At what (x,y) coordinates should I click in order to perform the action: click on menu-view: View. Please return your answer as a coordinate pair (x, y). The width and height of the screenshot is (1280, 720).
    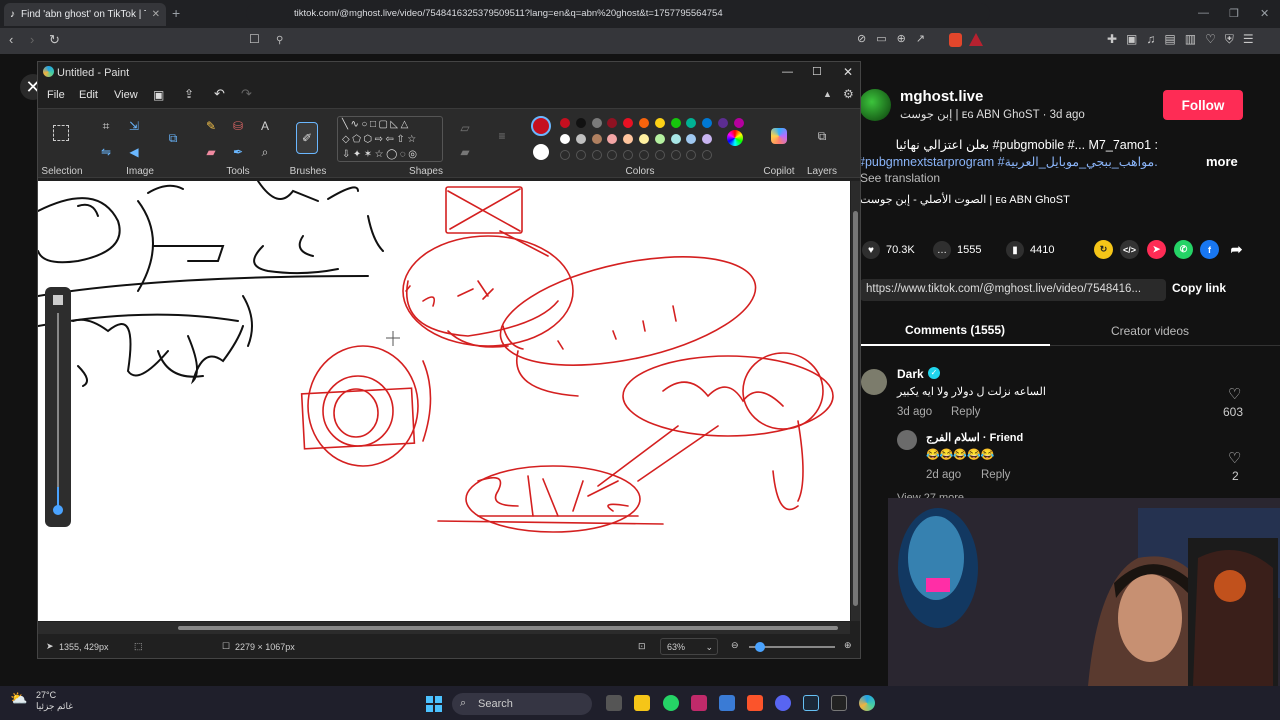
    Looking at the image, I should click on (126, 95).